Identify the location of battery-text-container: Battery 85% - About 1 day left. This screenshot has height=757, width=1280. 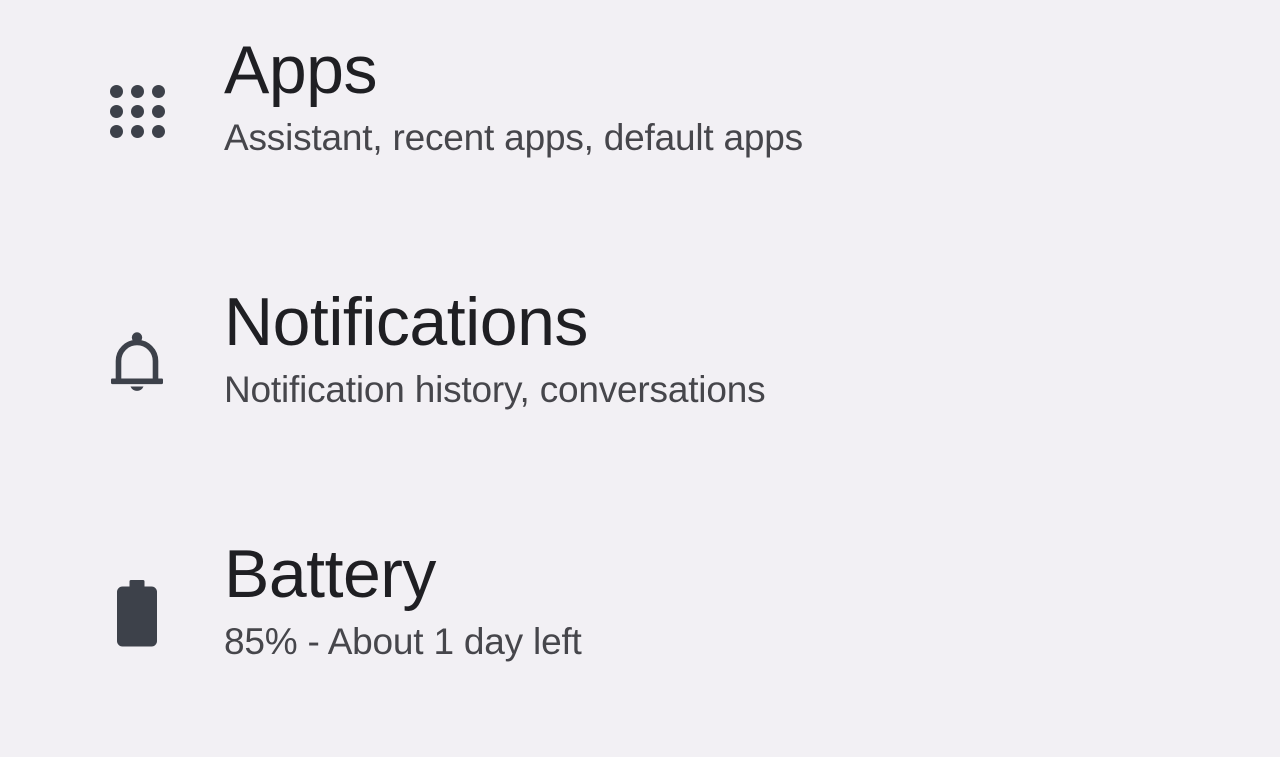
(752, 600).